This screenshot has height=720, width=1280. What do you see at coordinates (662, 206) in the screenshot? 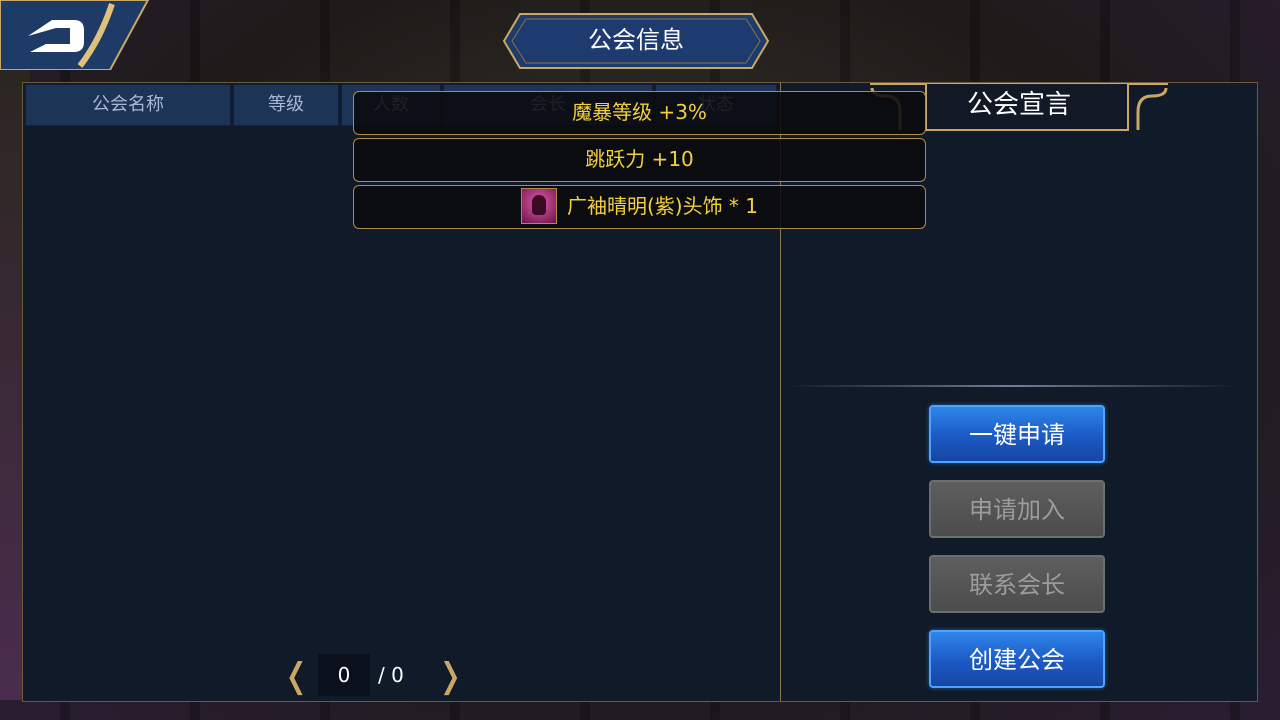
I see `reward-text: 广袖晴明(紫)头饰 * 1` at bounding box center [662, 206].